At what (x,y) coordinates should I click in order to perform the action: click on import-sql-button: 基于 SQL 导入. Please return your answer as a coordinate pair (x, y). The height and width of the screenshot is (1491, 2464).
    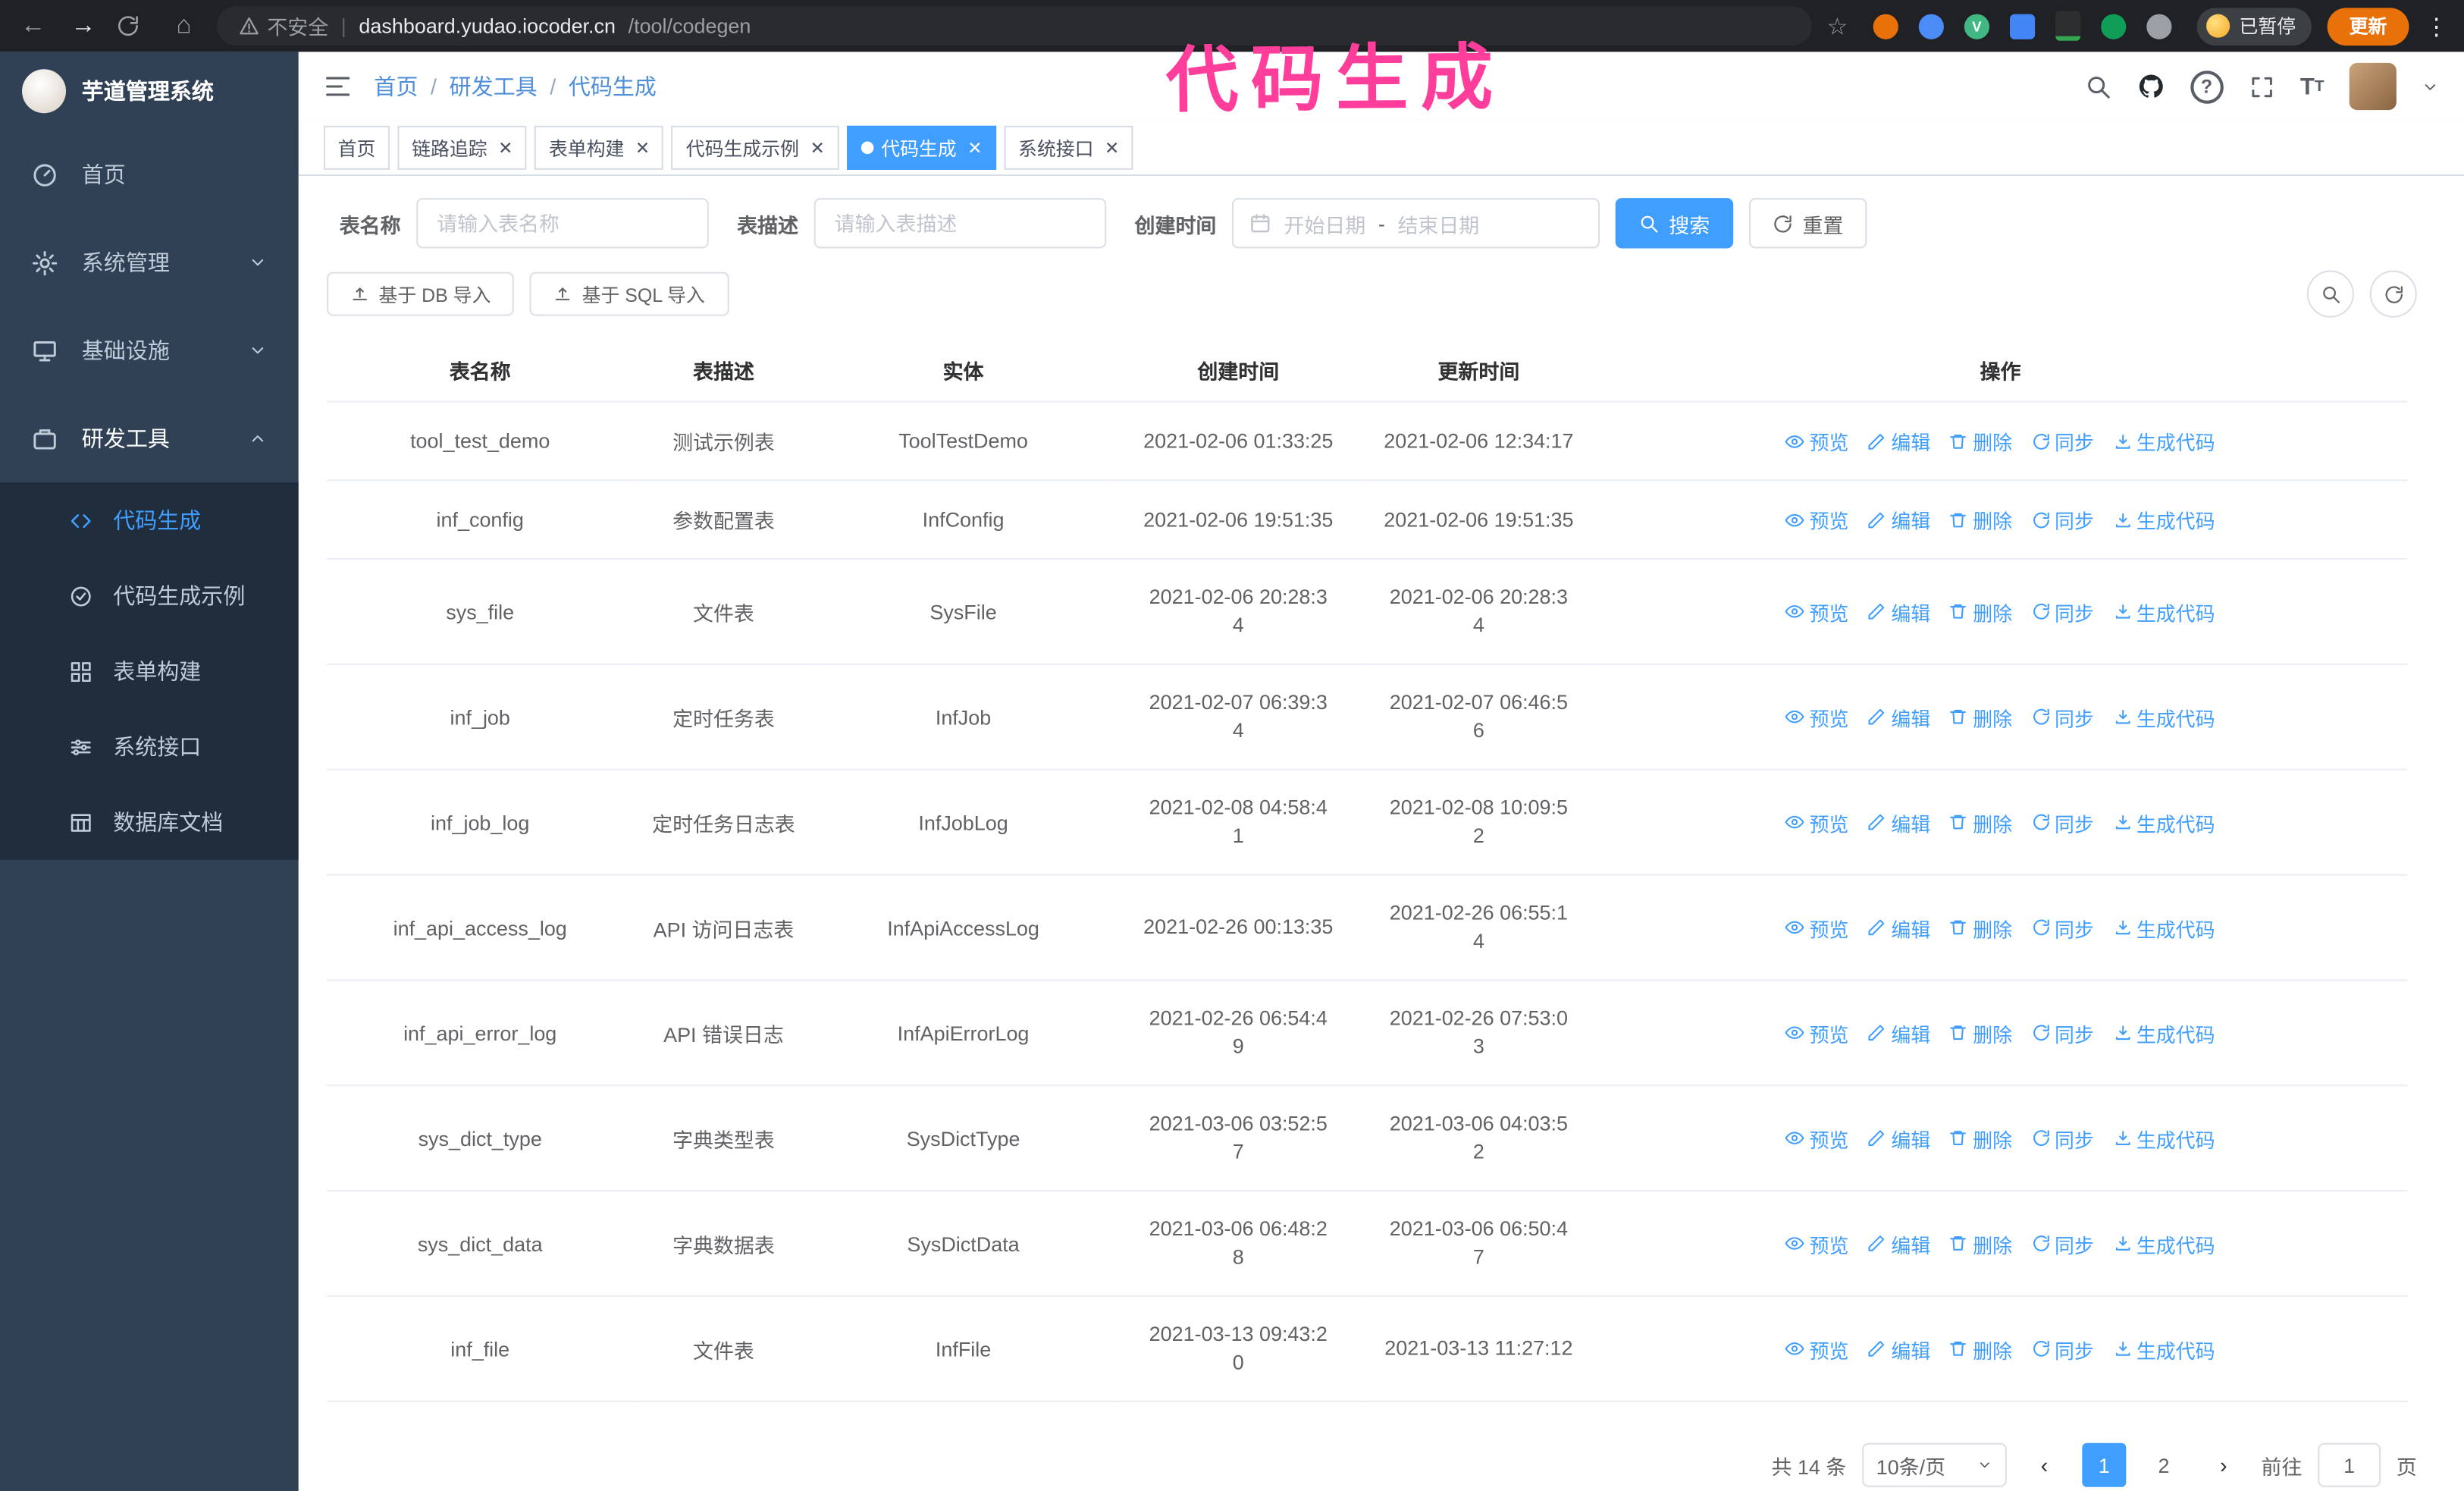
    Looking at the image, I should click on (629, 294).